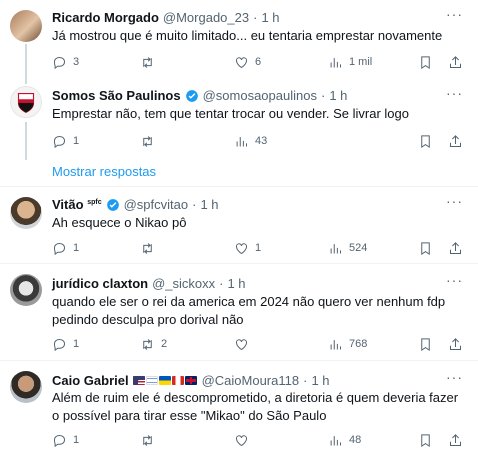 Image resolution: width=478 pixels, height=453 pixels. What do you see at coordinates (347, 248) in the screenshot?
I see `views-button: 524` at bounding box center [347, 248].